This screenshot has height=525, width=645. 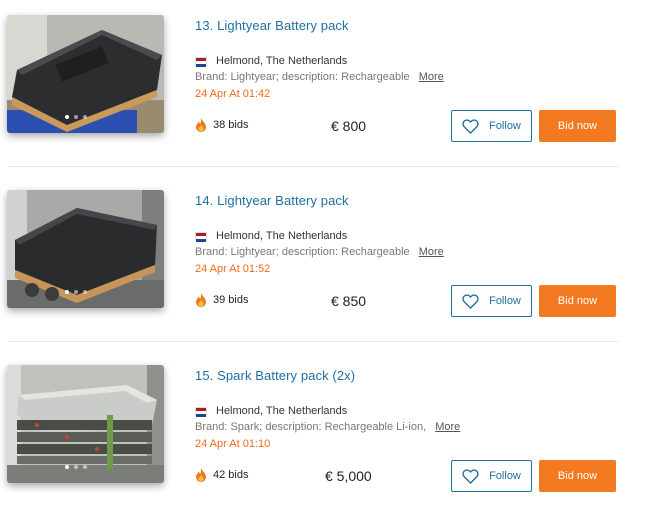 I want to click on closing-date: 24 Apr At 01:52, so click(x=233, y=269).